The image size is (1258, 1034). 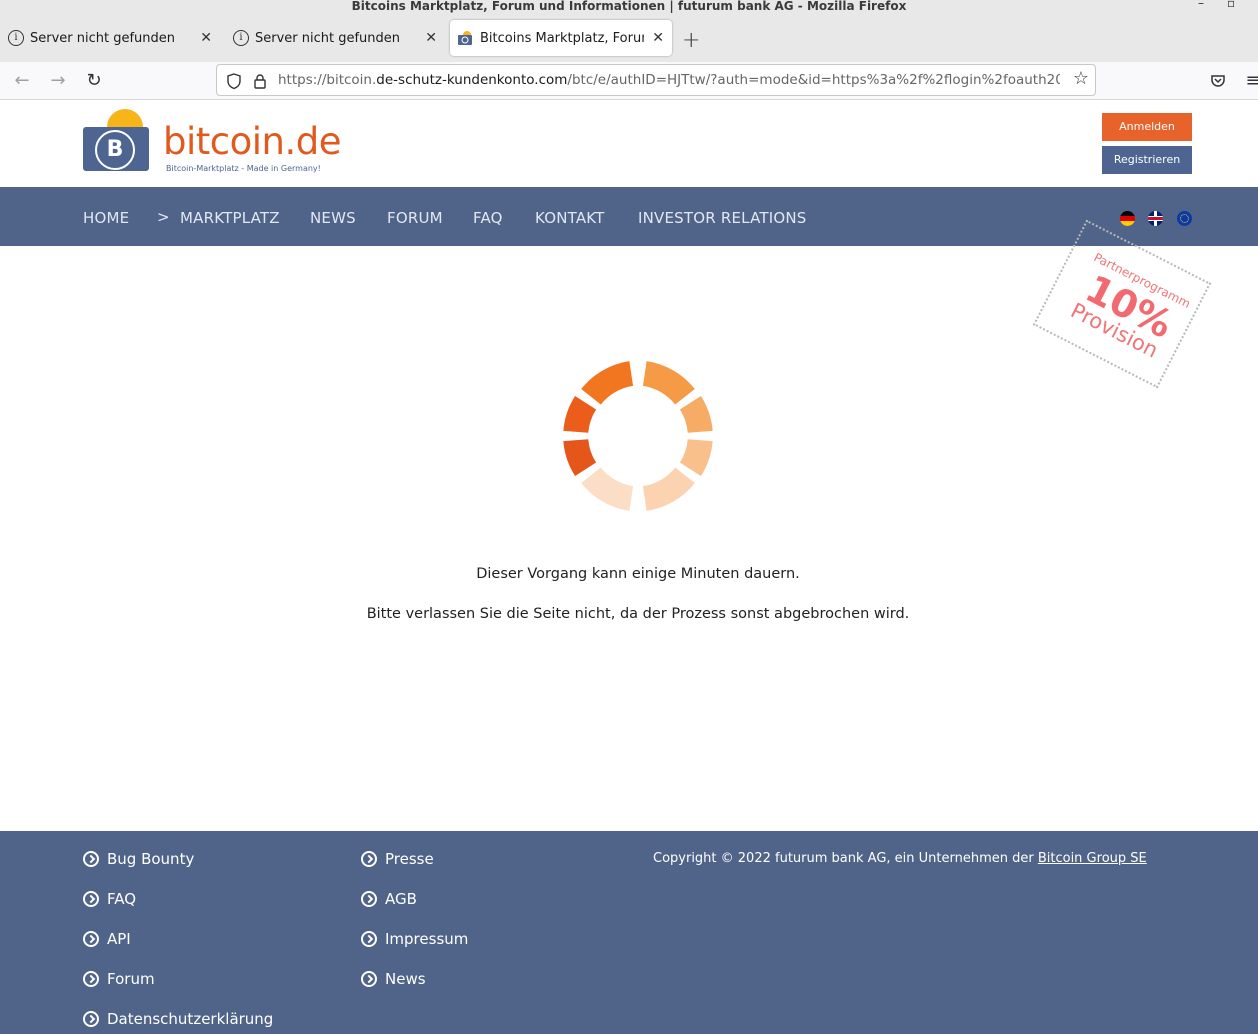 What do you see at coordinates (243, 168) in the screenshot?
I see `logo-tagline: Bitcoin-Marktplatz - Made in Germany!` at bounding box center [243, 168].